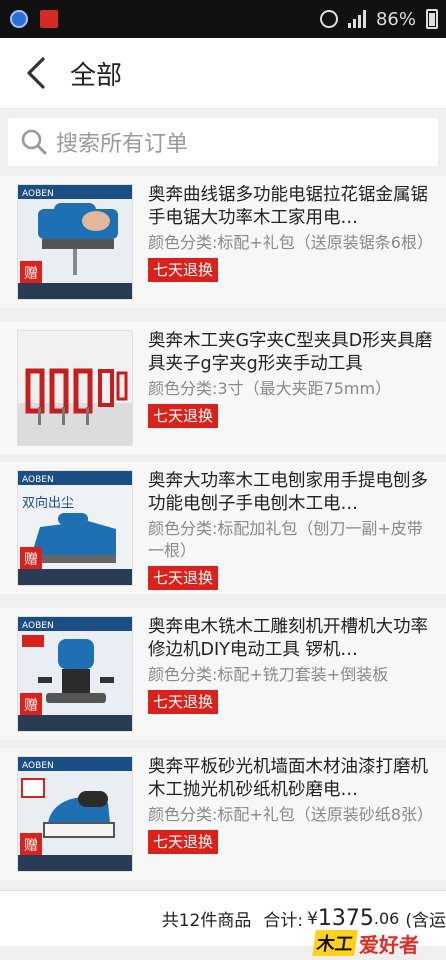 Image resolution: width=446 pixels, height=960 pixels. Describe the element at coordinates (389, 944) in the screenshot. I see `watermark-part2: 爱好者` at that location.